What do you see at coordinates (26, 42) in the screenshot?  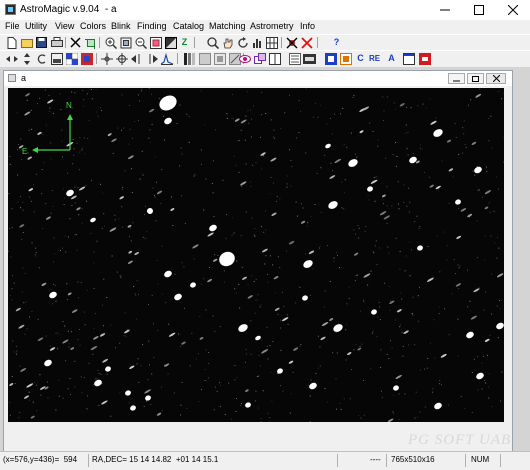 I see `open-file-icon` at bounding box center [26, 42].